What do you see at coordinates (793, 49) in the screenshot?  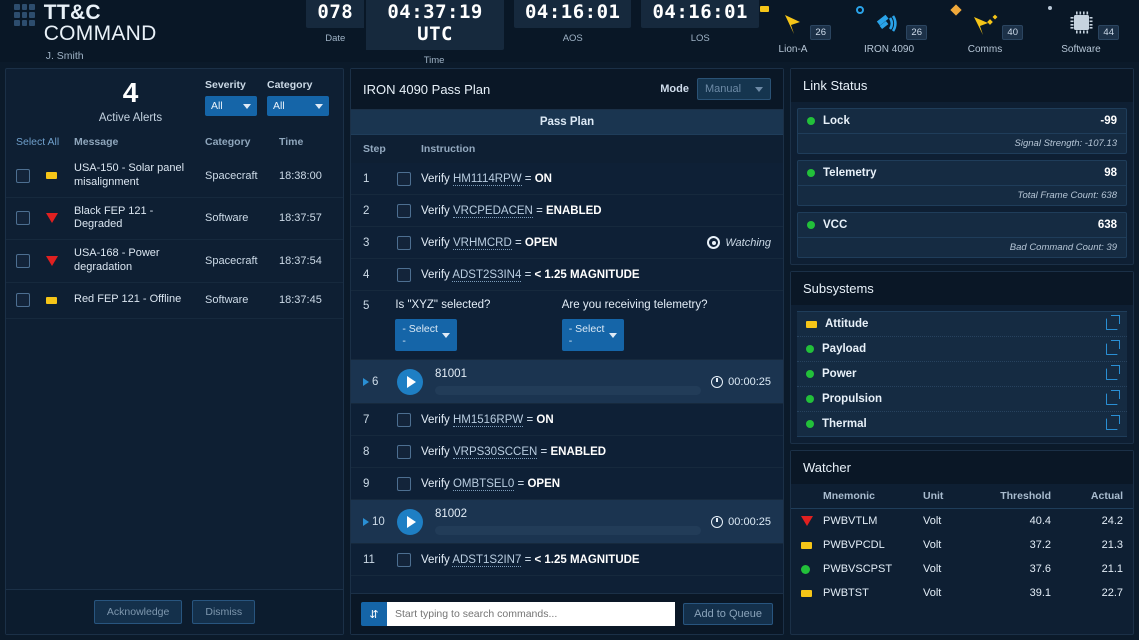 I see `asset-label: Lion-A` at bounding box center [793, 49].